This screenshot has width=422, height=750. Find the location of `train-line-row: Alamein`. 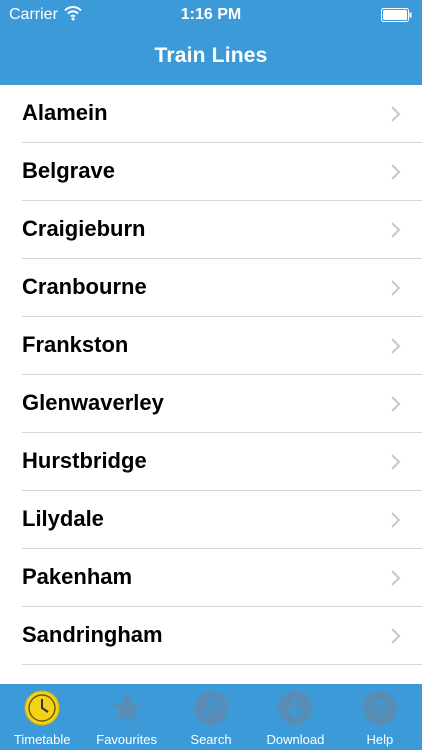

train-line-row: Alamein is located at coordinates (211, 114).